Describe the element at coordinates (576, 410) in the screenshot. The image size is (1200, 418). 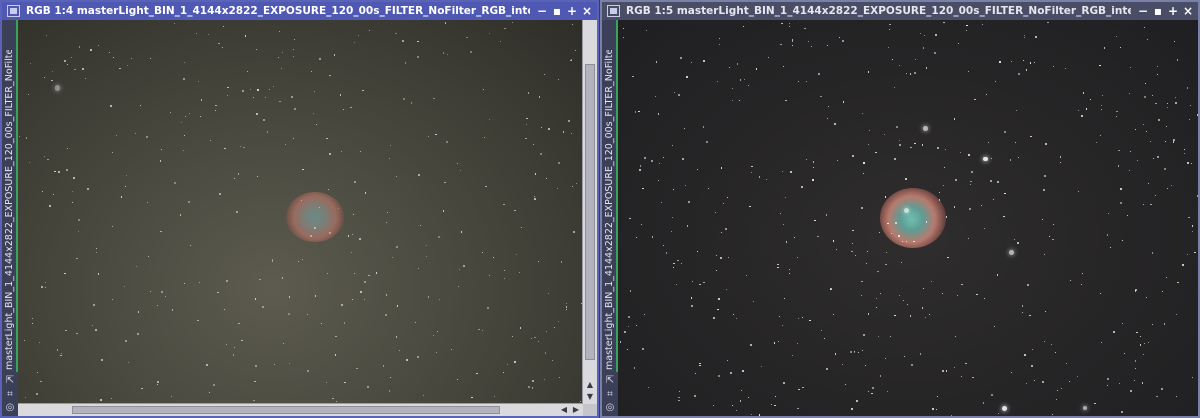
I see `scroll-right-arrow: ▶` at that location.